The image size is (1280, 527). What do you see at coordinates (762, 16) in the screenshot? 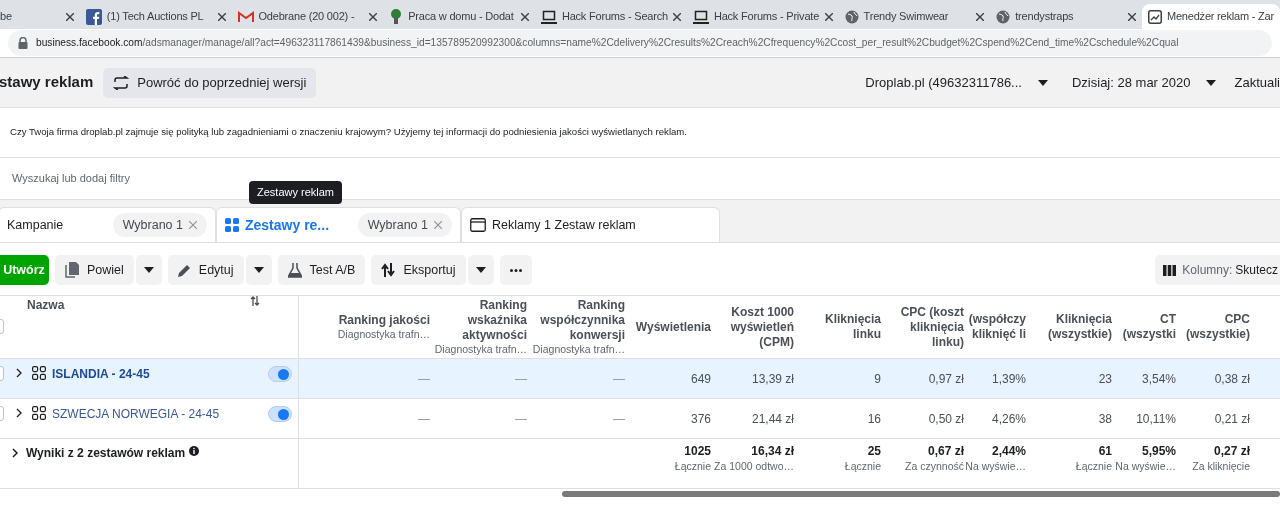
I see `browser-tab: Hack Forums - Private` at bounding box center [762, 16].